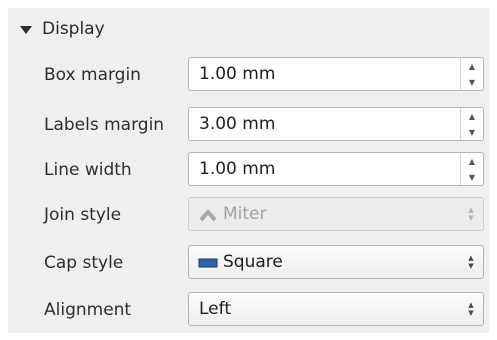  I want to click on box-margin-row: Box margin 1.00 mm ▲ ▼, so click(248, 75).